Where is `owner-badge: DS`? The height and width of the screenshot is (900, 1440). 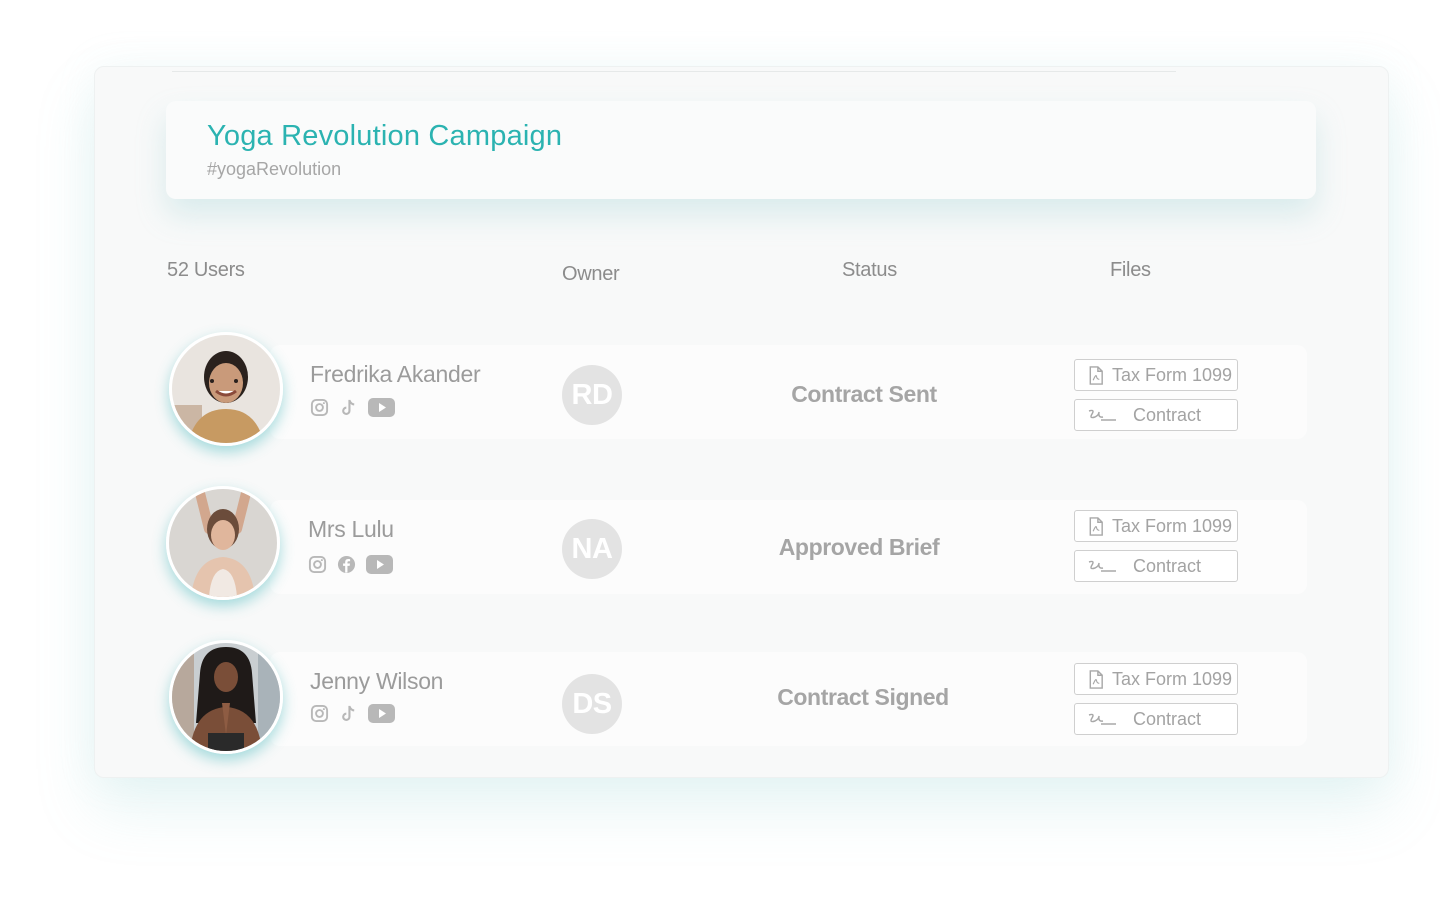 owner-badge: DS is located at coordinates (592, 704).